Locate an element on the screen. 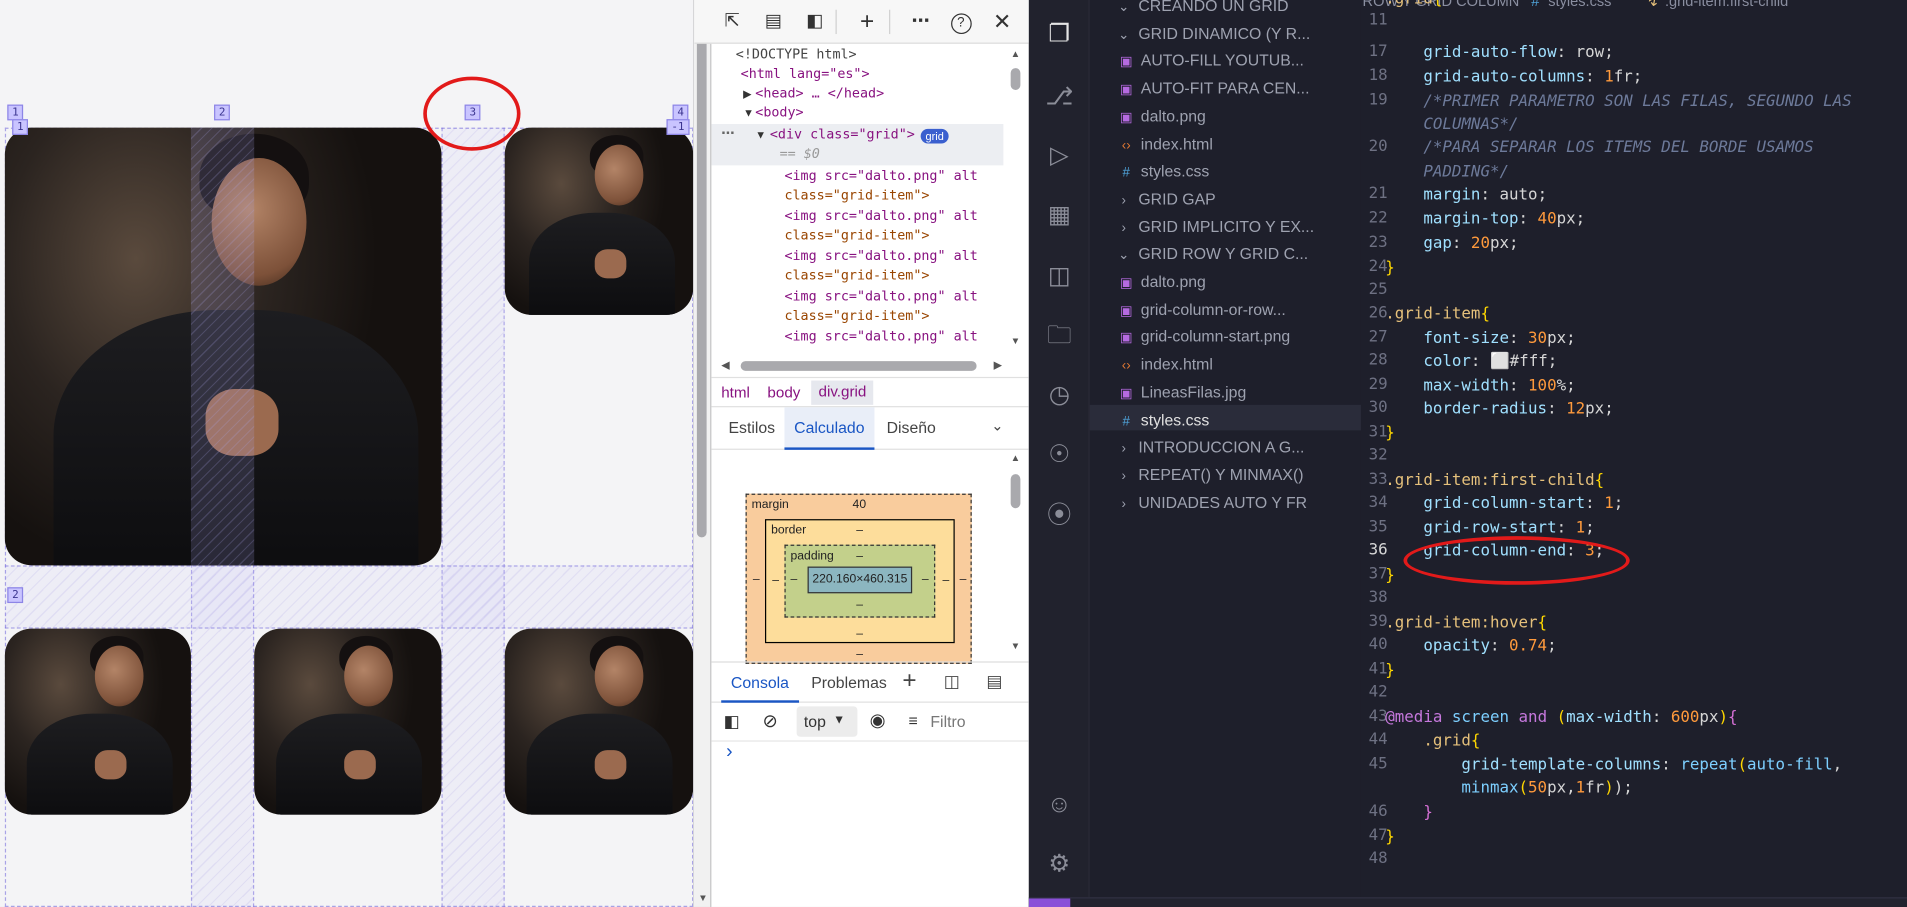 The image size is (1907, 907). eye-icon: ◉ is located at coordinates (878, 720).